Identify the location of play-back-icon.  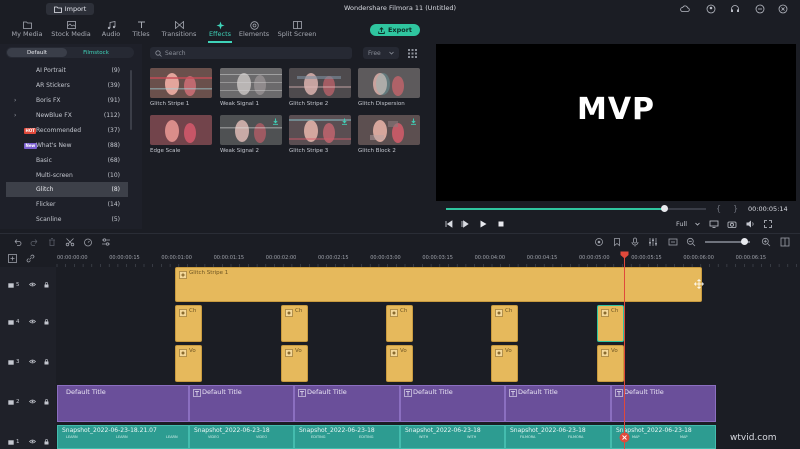
(465, 224).